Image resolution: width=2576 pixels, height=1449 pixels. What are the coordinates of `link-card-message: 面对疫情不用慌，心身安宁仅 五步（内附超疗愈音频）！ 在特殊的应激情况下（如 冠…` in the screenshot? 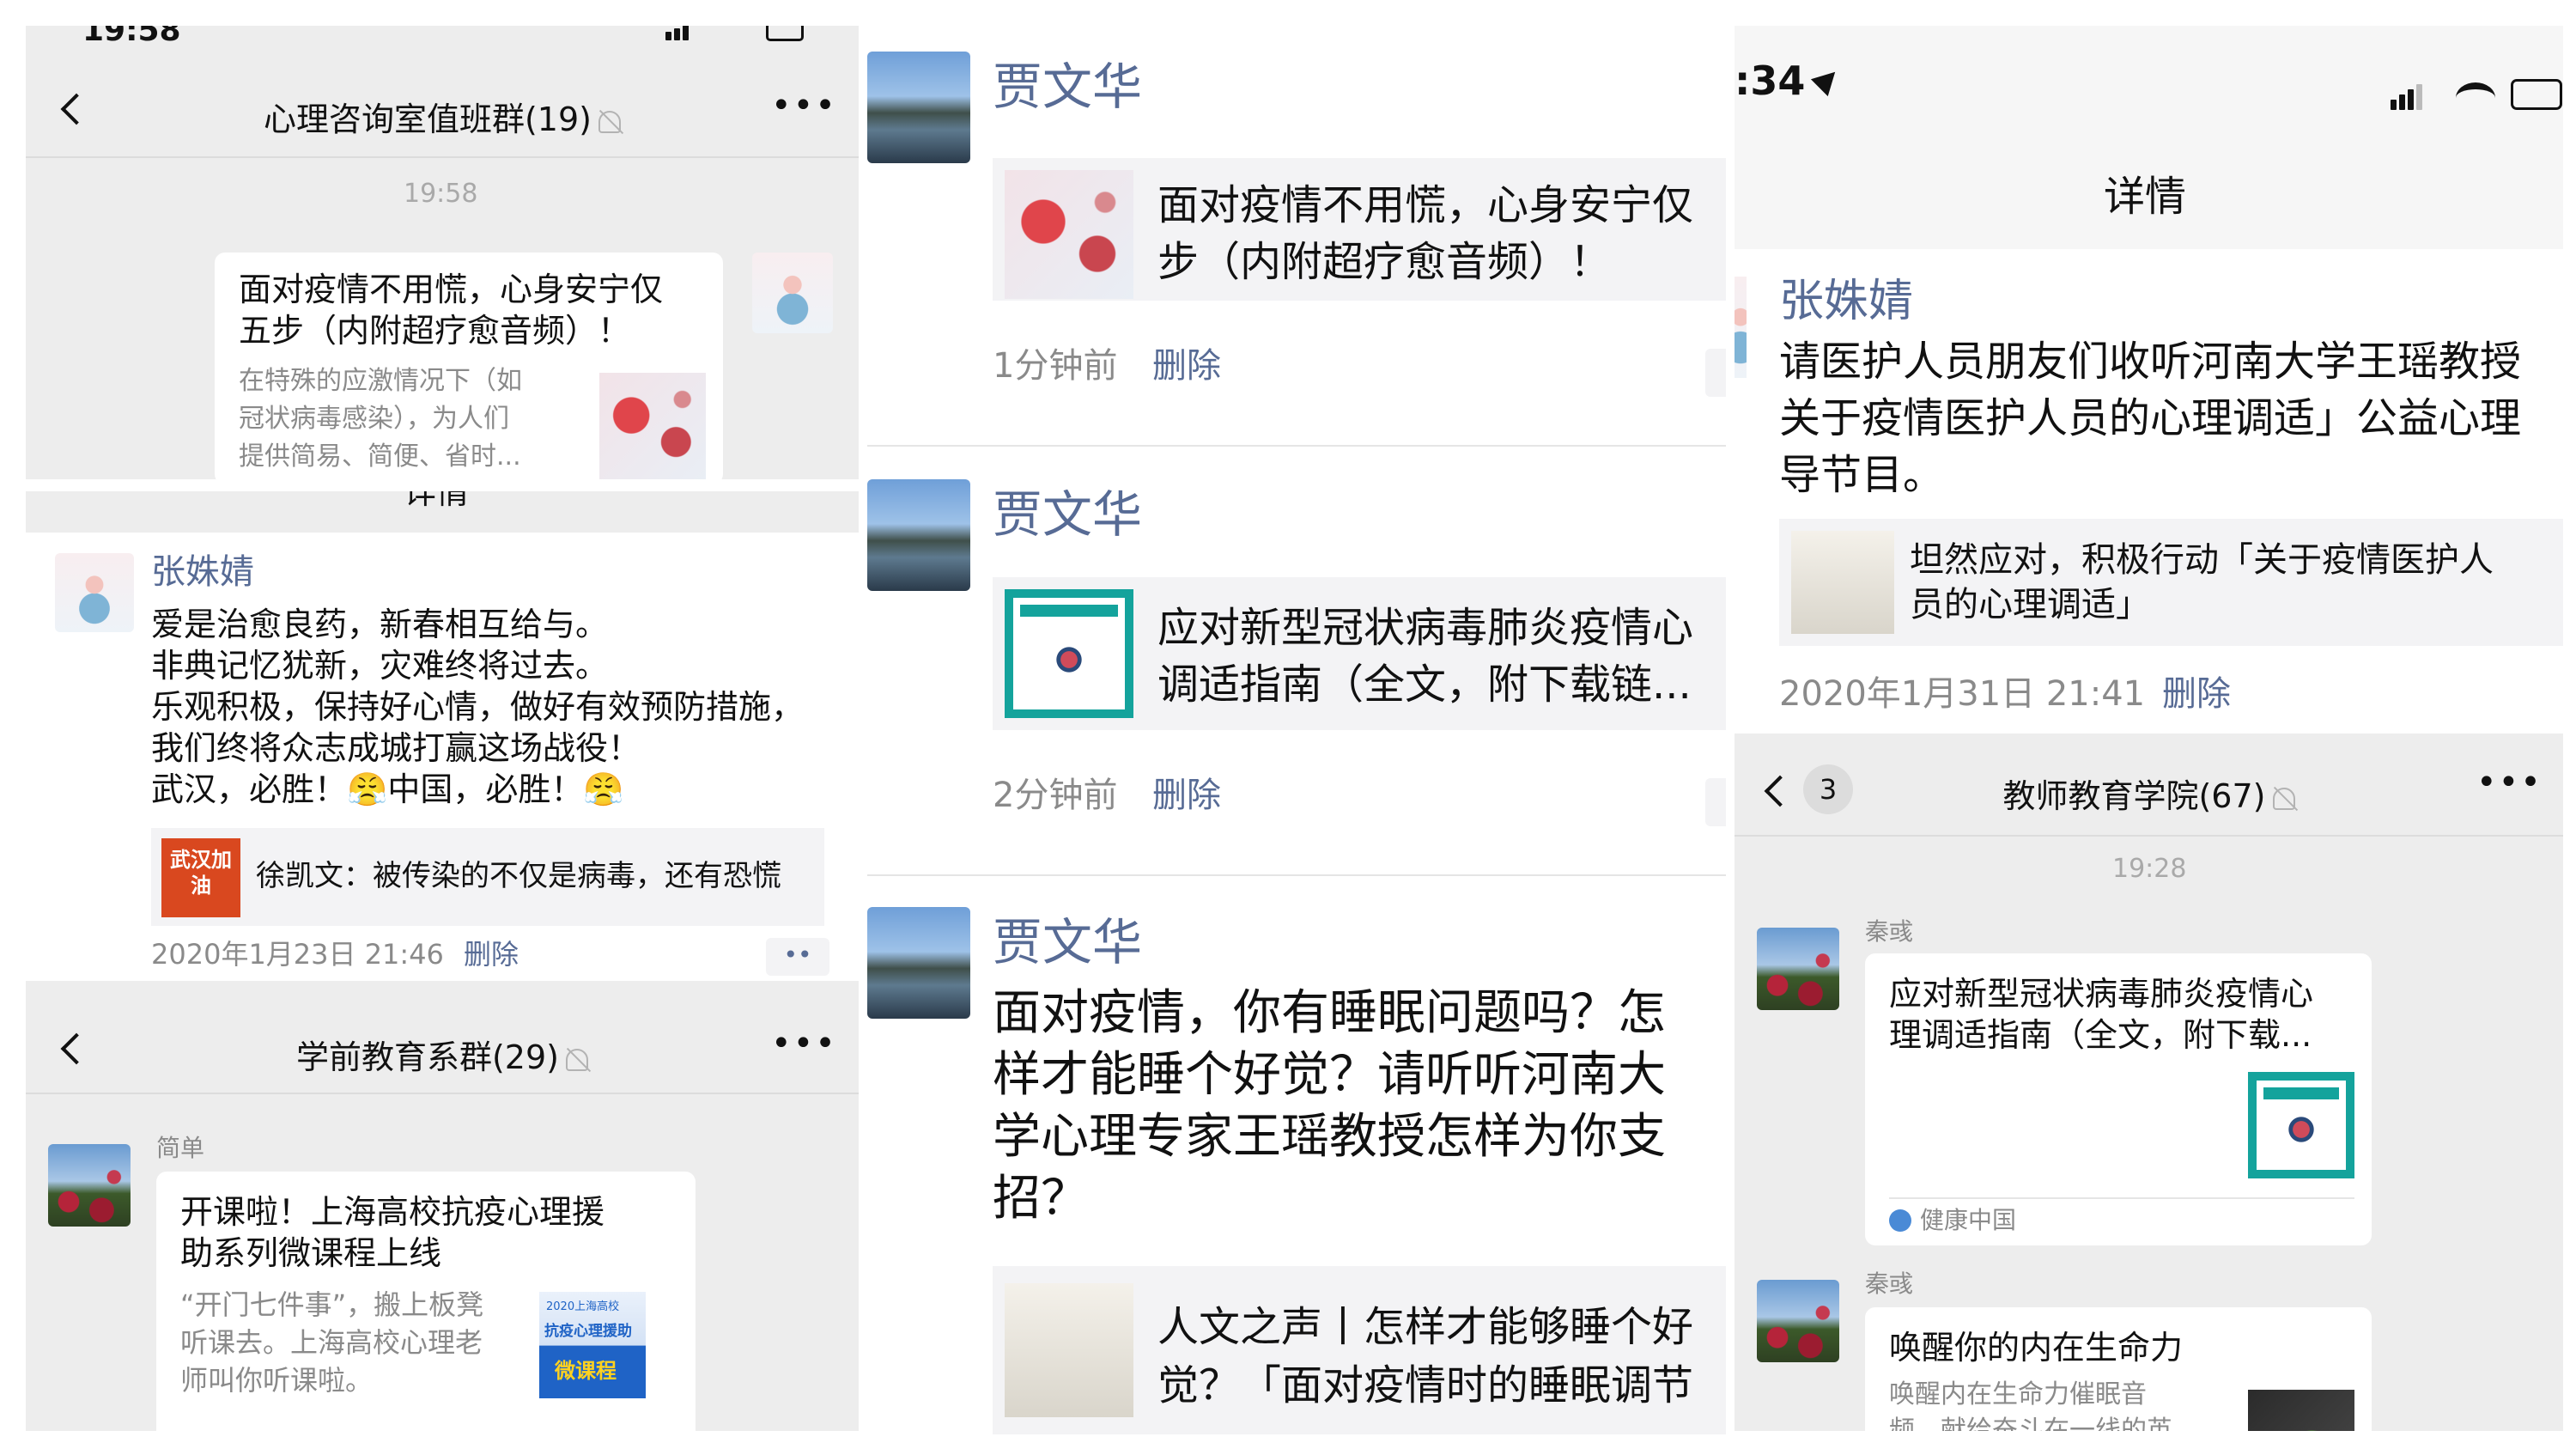 It's located at (469, 366).